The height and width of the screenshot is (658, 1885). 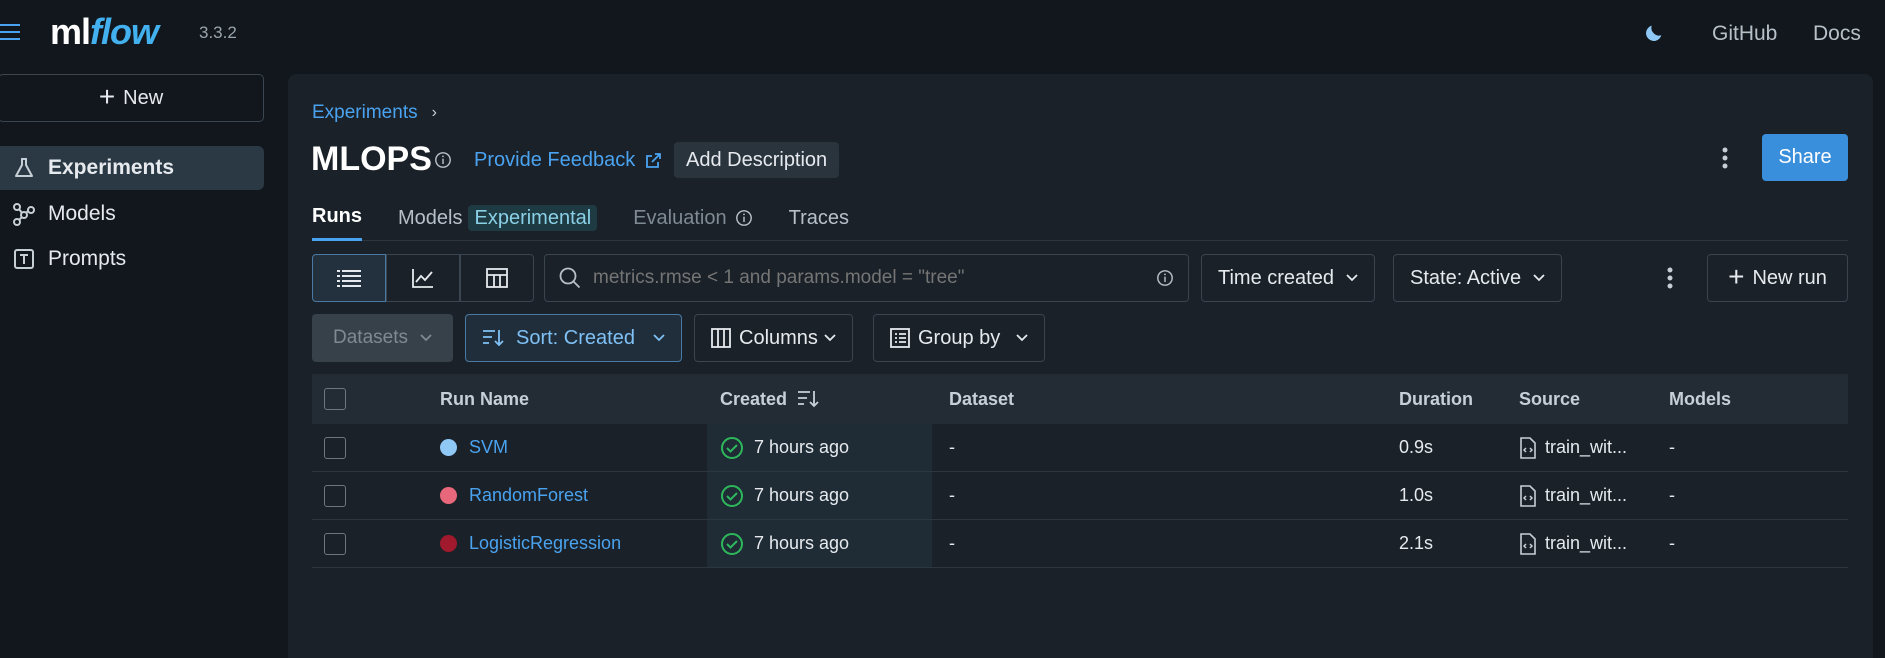 I want to click on run-link: LogisticRegression, so click(x=545, y=543).